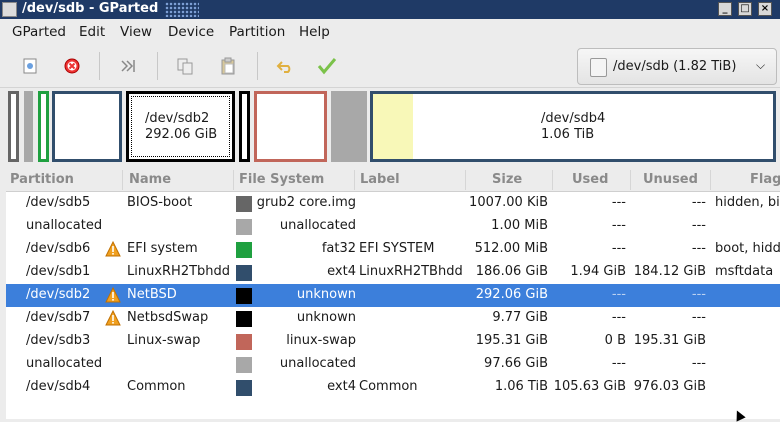  I want to click on cell-label: EFI SYSTEM, so click(397, 248).